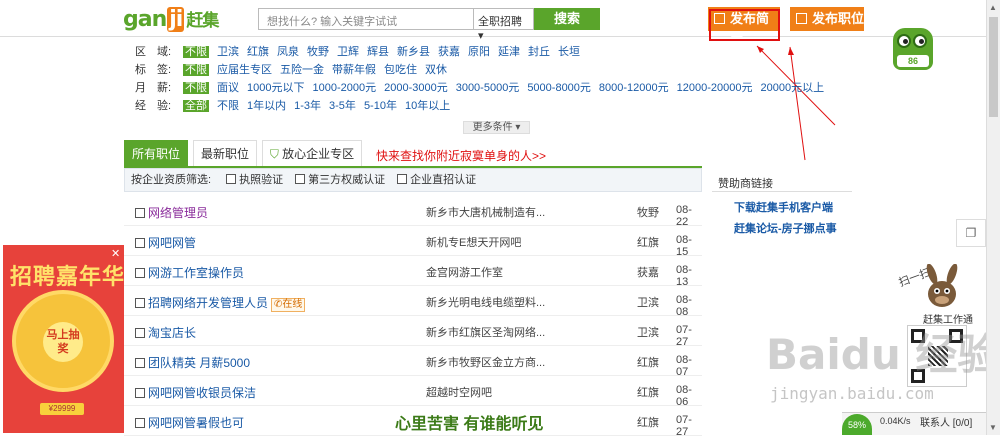 The width and height of the screenshot is (1000, 438). Describe the element at coordinates (342, 106) in the screenshot. I see `filter-option: 3-5年` at that location.